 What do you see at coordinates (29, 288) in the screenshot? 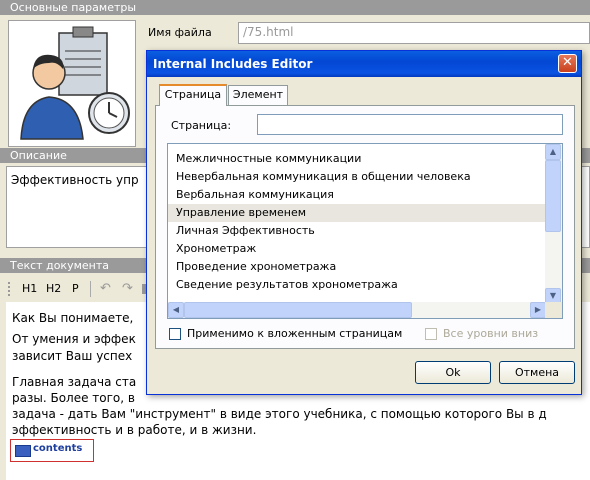
I see `h1-button: H1` at bounding box center [29, 288].